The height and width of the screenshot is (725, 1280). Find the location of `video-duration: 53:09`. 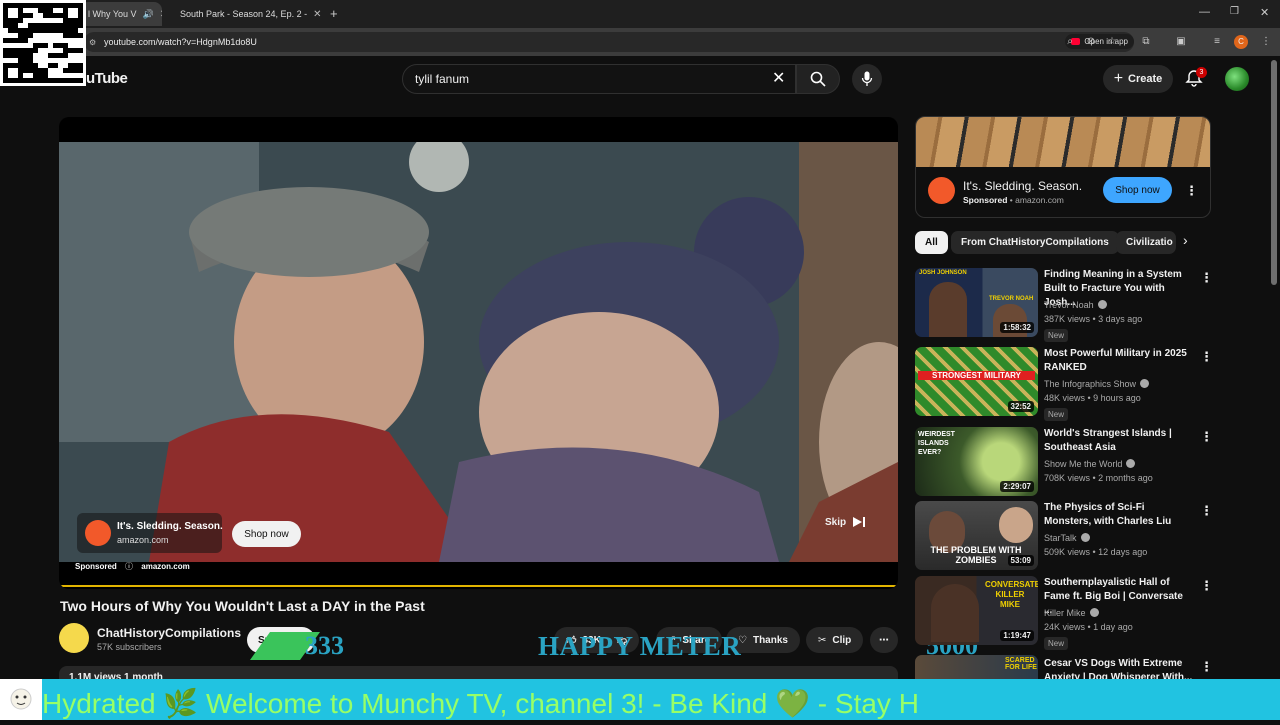

video-duration: 53:09 is located at coordinates (1020, 560).